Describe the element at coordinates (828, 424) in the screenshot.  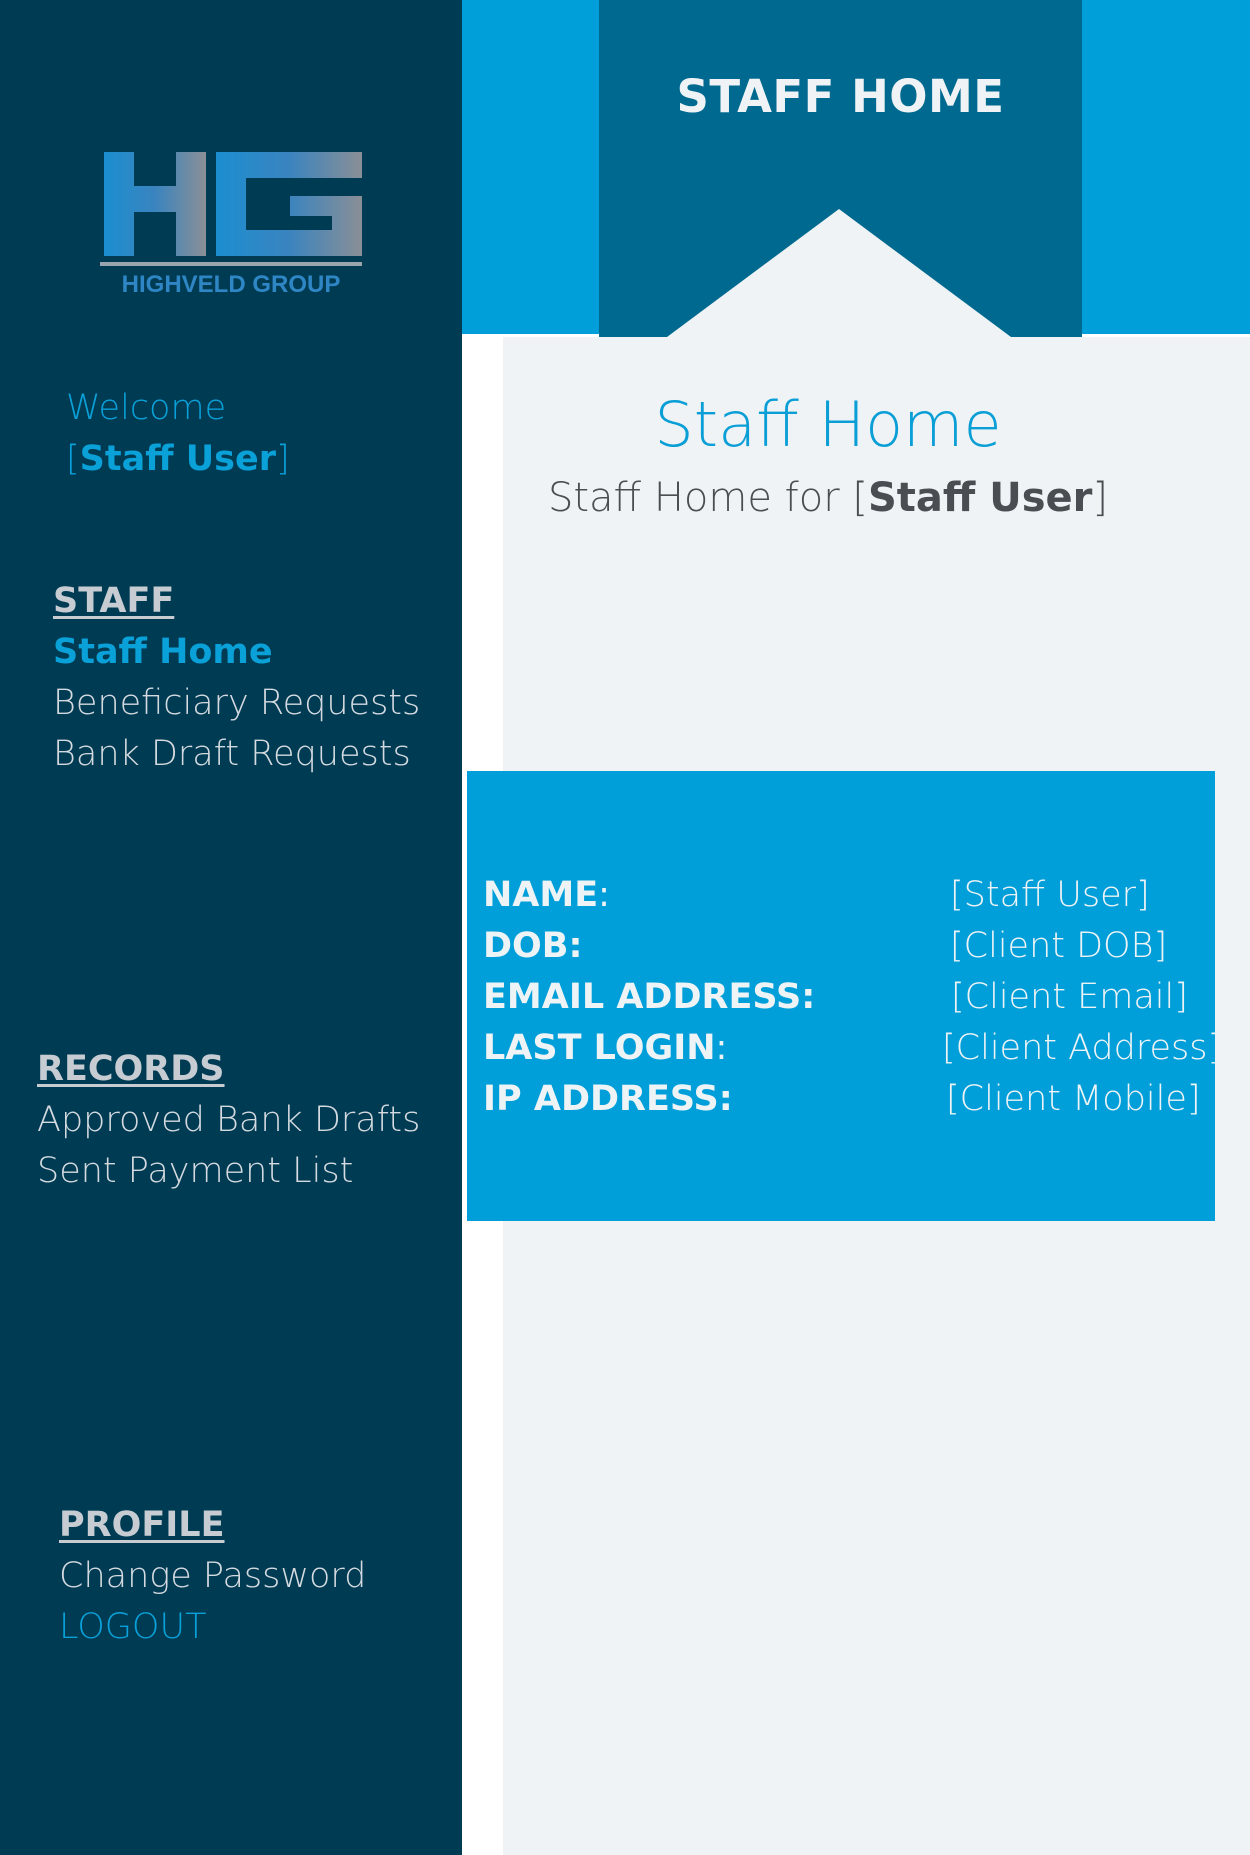
I see `page-title: Staff Home` at that location.